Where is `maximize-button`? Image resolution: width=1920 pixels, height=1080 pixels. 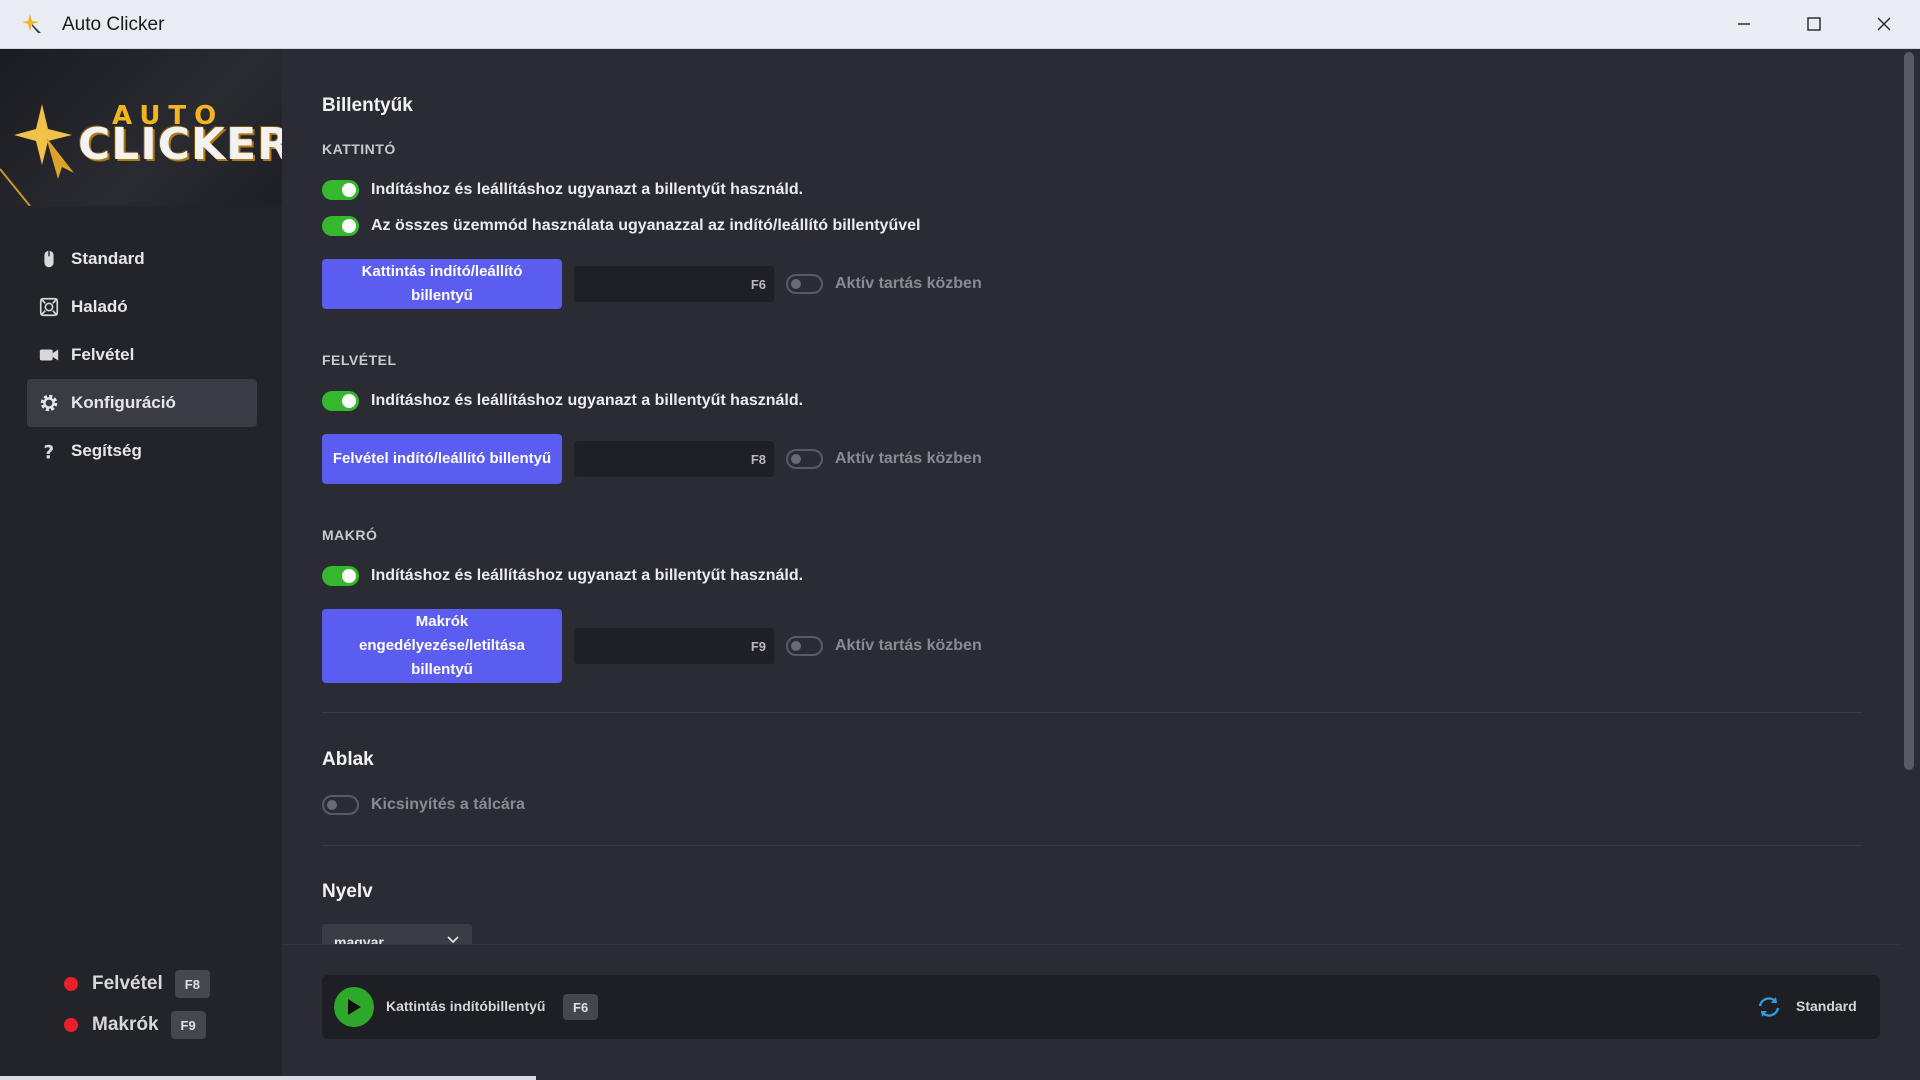
maximize-button is located at coordinates (1814, 24).